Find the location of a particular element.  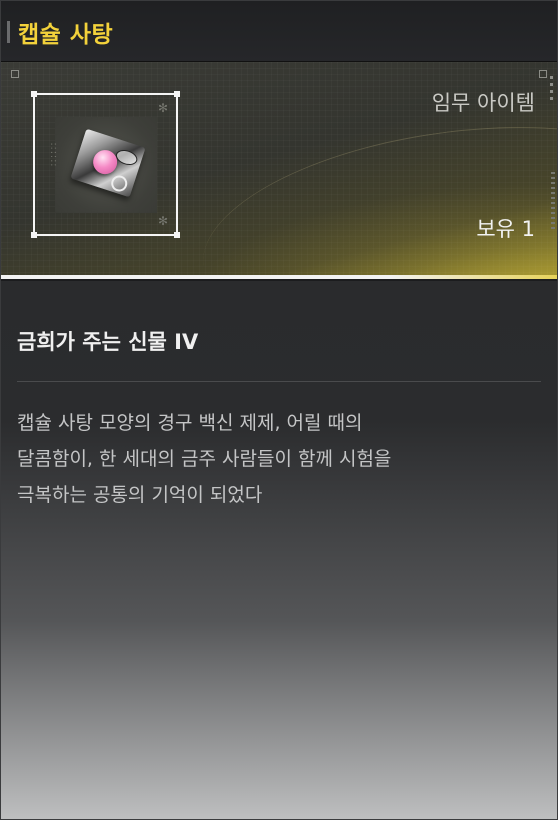

title-accent-bar is located at coordinates (8, 32).